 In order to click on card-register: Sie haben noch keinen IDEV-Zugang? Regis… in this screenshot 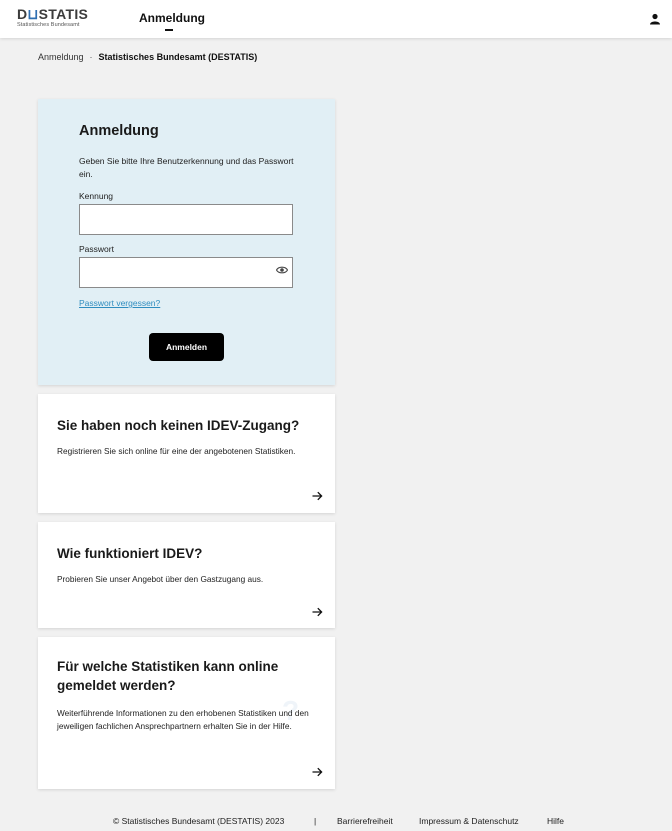, I will do `click(186, 453)`.